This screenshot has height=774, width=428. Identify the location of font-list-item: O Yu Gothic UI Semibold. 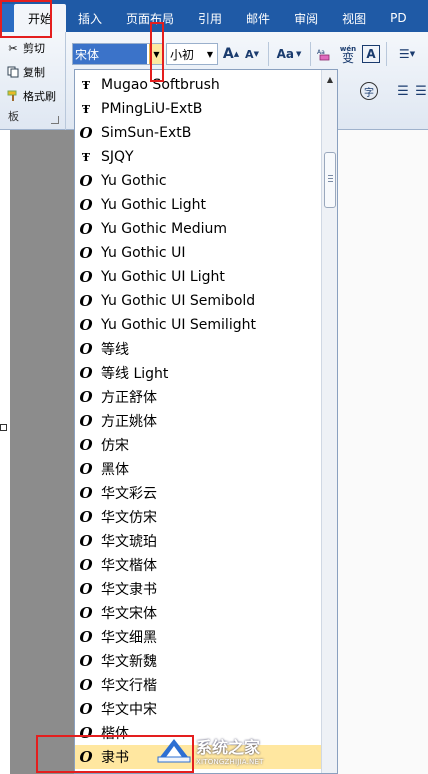
(199, 301).